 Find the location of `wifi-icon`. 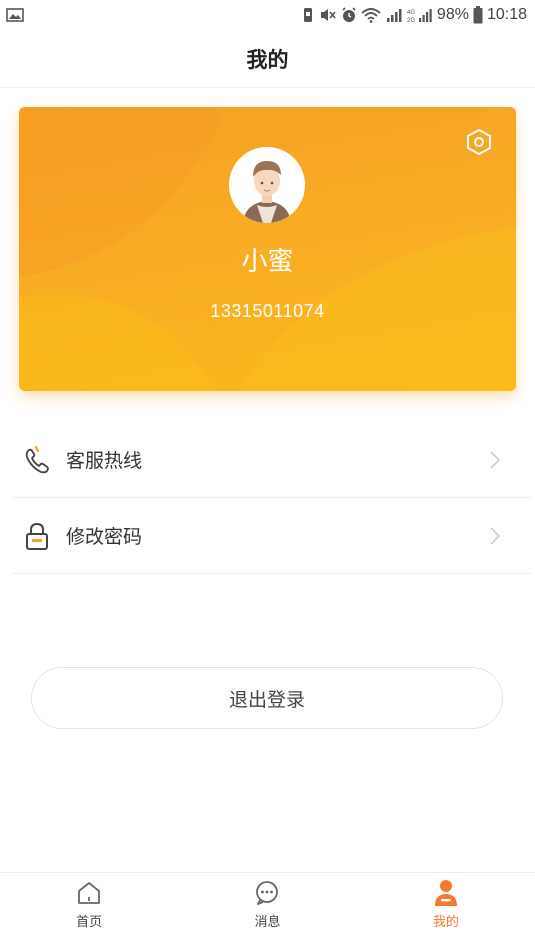

wifi-icon is located at coordinates (371, 15).